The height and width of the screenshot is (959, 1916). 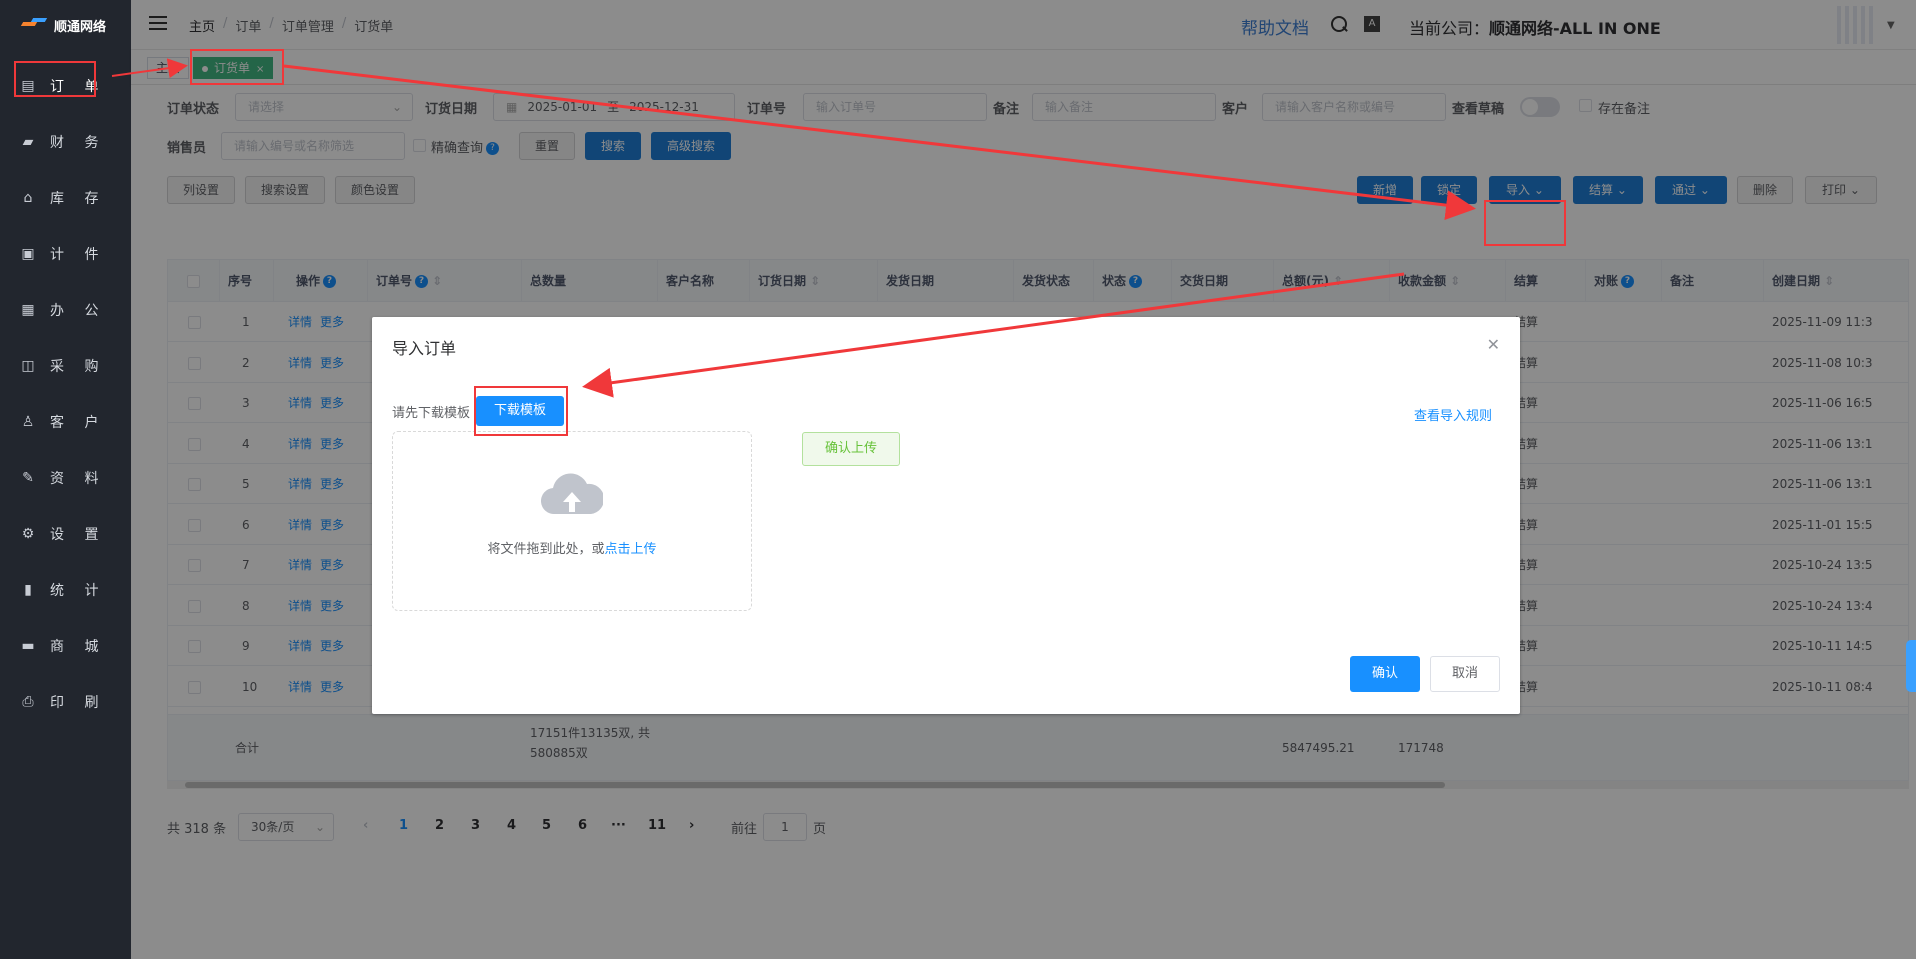 What do you see at coordinates (1385, 674) in the screenshot?
I see `confirm-button: 确认` at bounding box center [1385, 674].